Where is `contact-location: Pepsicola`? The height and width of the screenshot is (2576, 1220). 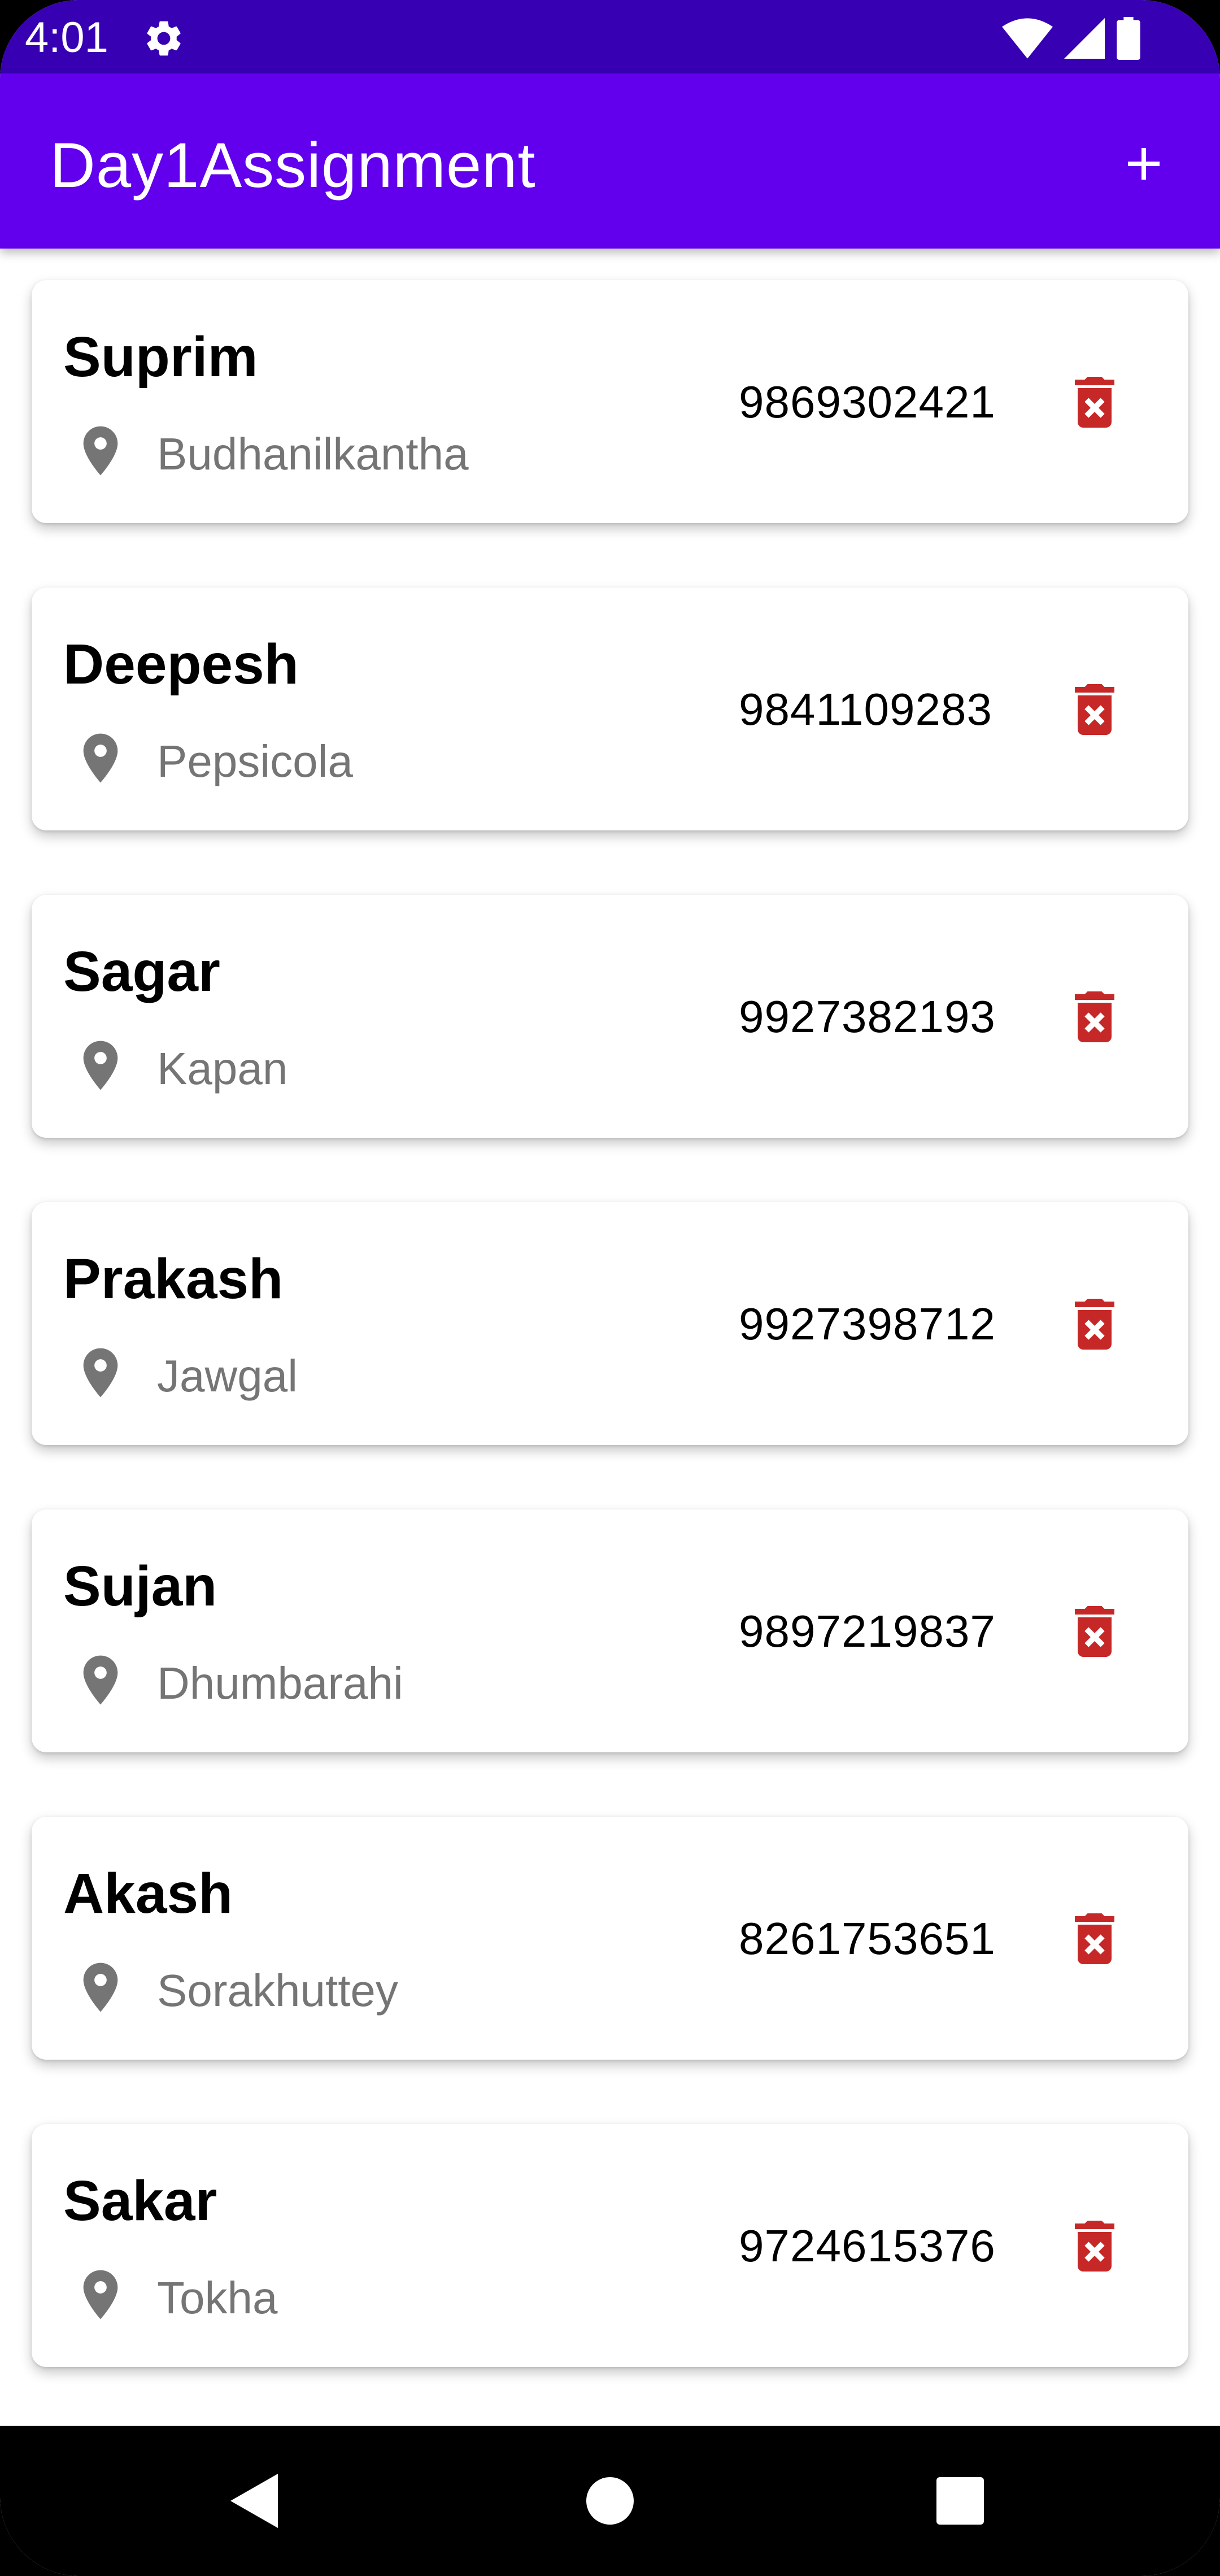
contact-location: Pepsicola is located at coordinates (255, 761).